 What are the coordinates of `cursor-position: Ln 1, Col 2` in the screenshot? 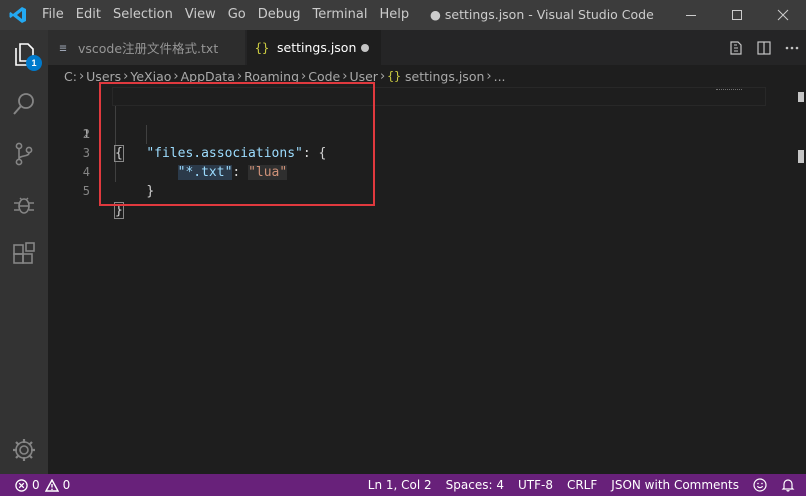 It's located at (400, 485).